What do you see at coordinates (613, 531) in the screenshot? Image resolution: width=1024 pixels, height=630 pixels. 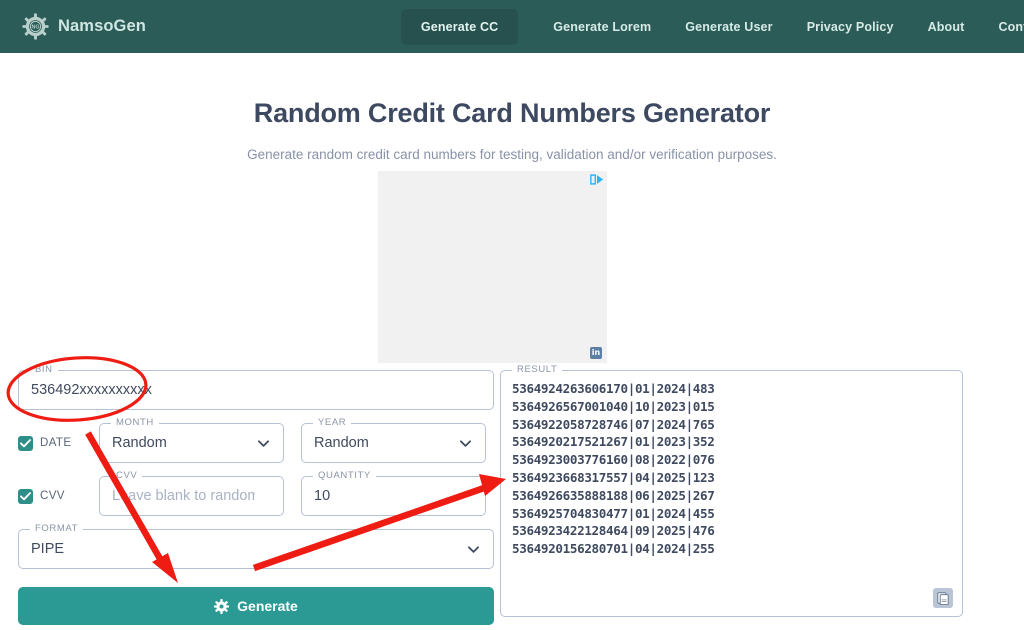 I see `result-line: 5364923422128464|09|2025|476` at bounding box center [613, 531].